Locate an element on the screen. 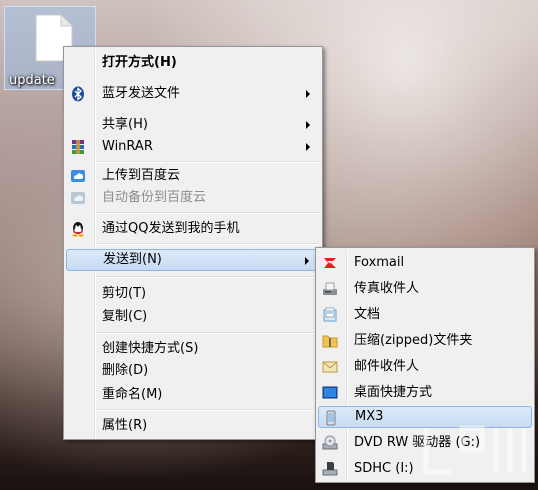 The height and width of the screenshot is (490, 538). dvd-drive-icon is located at coordinates (330, 442).